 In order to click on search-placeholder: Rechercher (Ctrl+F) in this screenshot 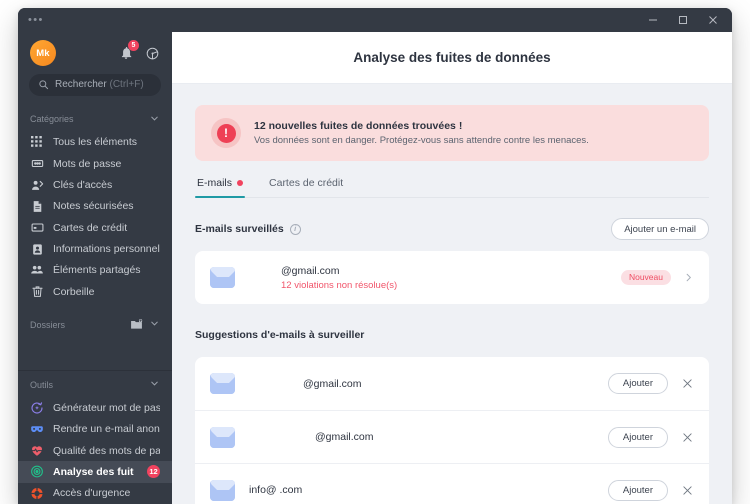, I will do `click(99, 85)`.